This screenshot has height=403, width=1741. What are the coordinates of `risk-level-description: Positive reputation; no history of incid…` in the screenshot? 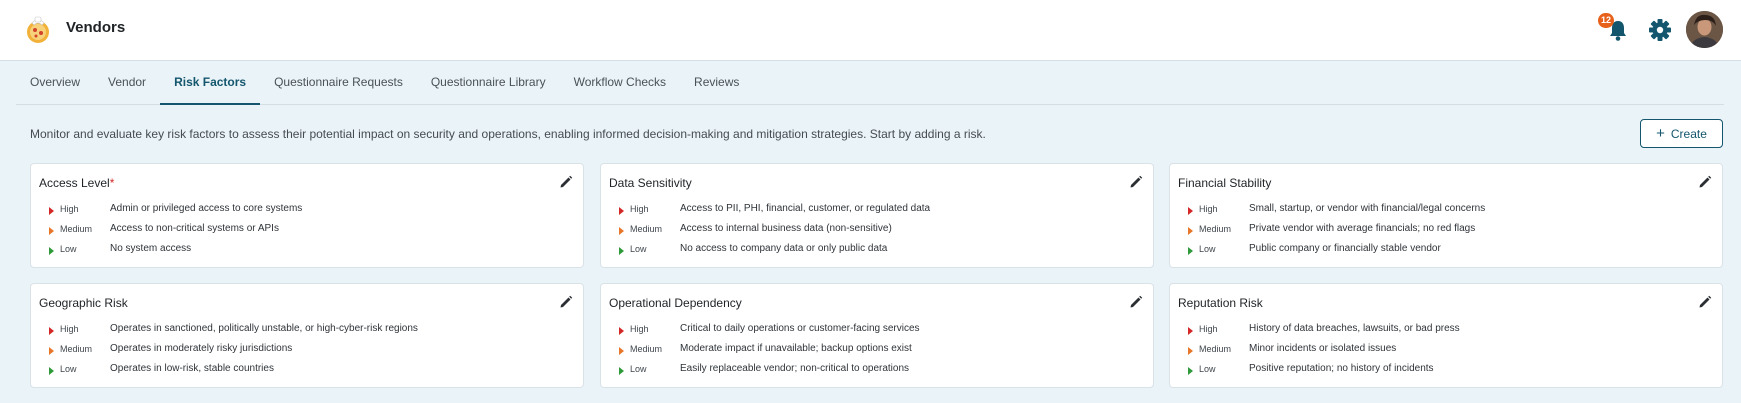 It's located at (1341, 368).